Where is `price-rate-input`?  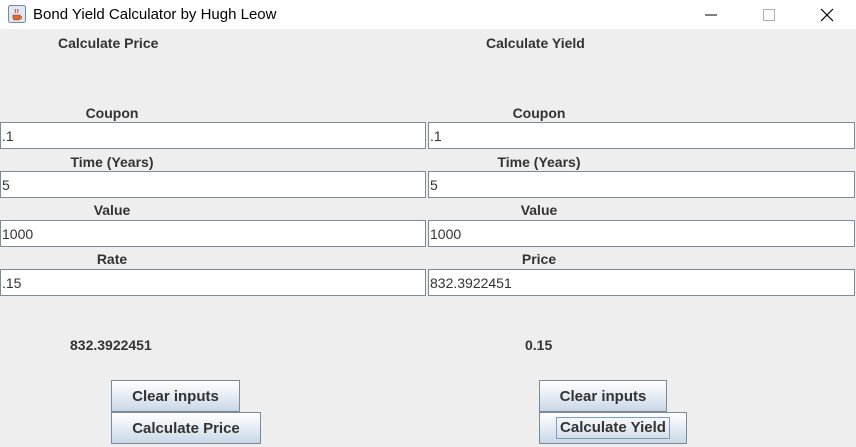 price-rate-input is located at coordinates (213, 282).